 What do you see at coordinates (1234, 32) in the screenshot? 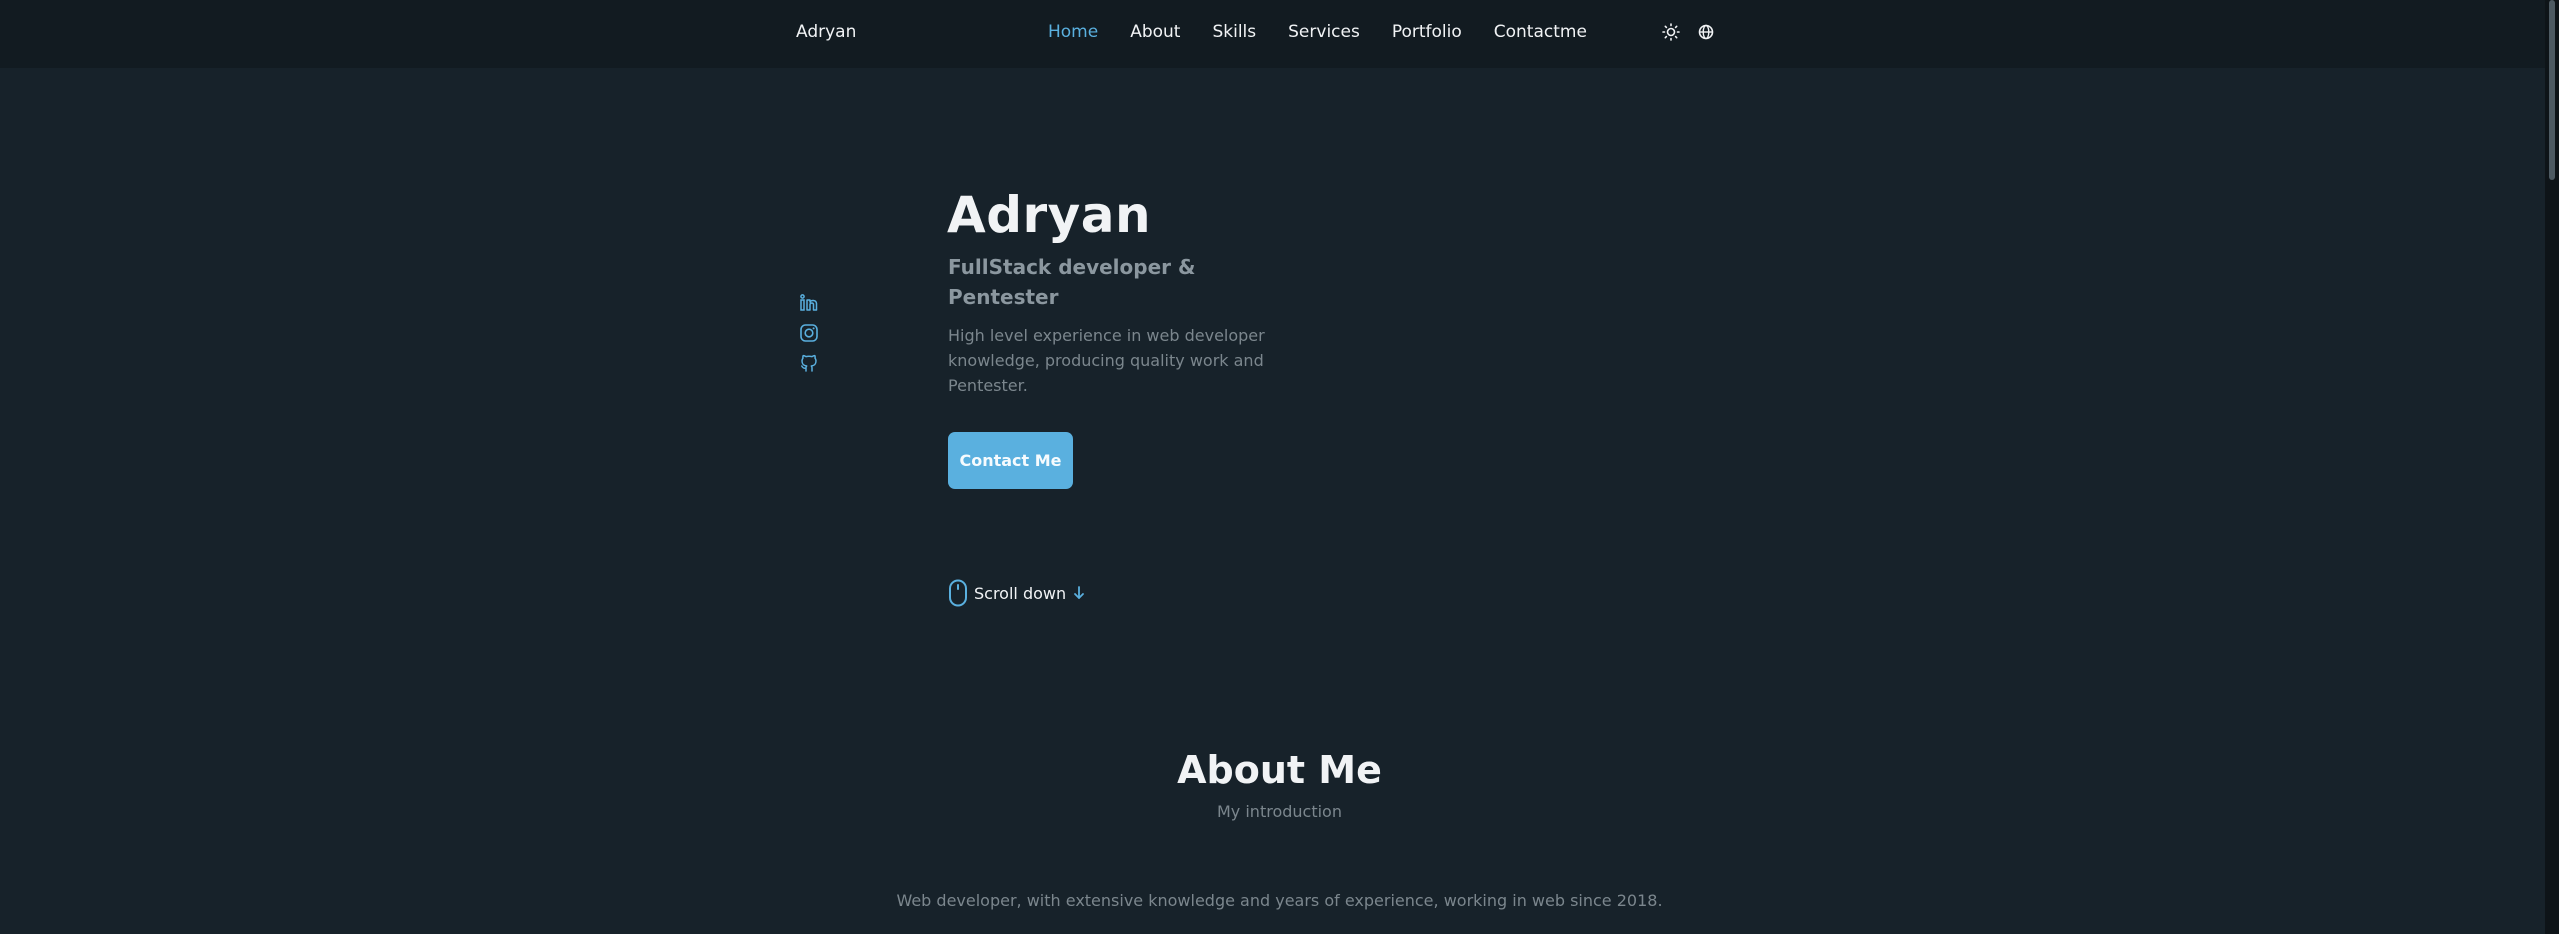
I see `nav-link-skills: Skills` at bounding box center [1234, 32].